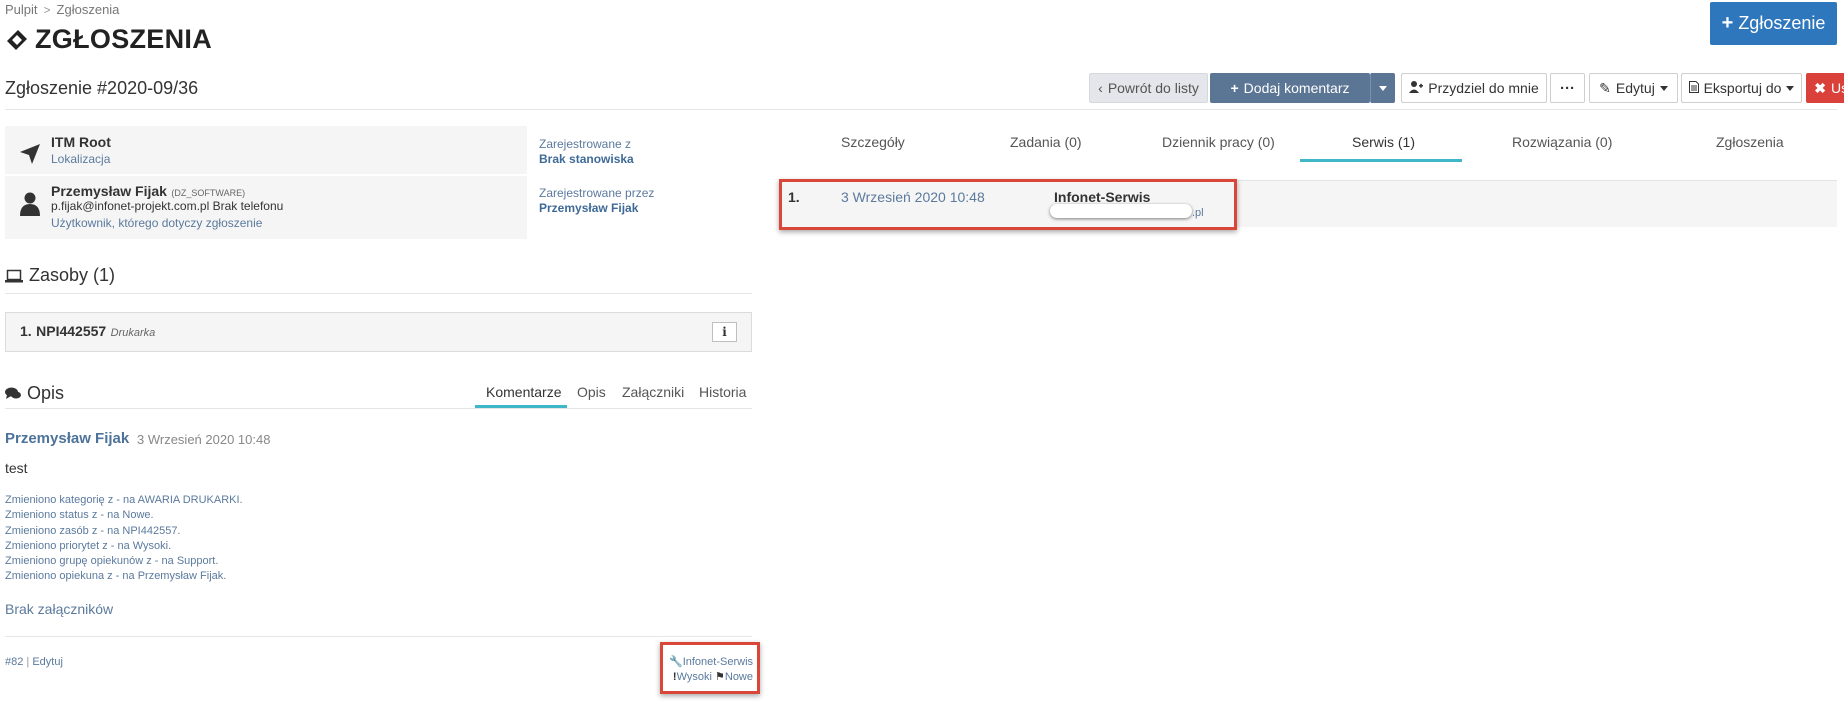 The width and height of the screenshot is (1844, 710). What do you see at coordinates (1837, 88) in the screenshot?
I see `delete-label: Usuń` at bounding box center [1837, 88].